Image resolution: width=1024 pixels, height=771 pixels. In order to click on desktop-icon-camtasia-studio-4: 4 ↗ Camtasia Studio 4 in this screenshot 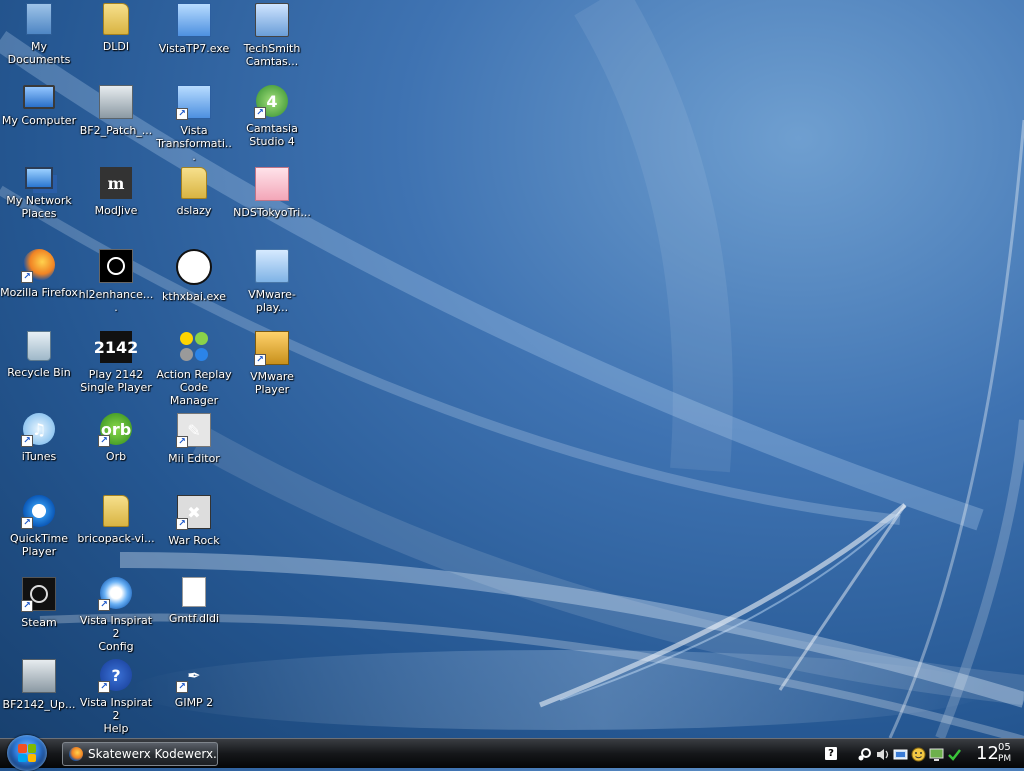, I will do `click(272, 123)`.